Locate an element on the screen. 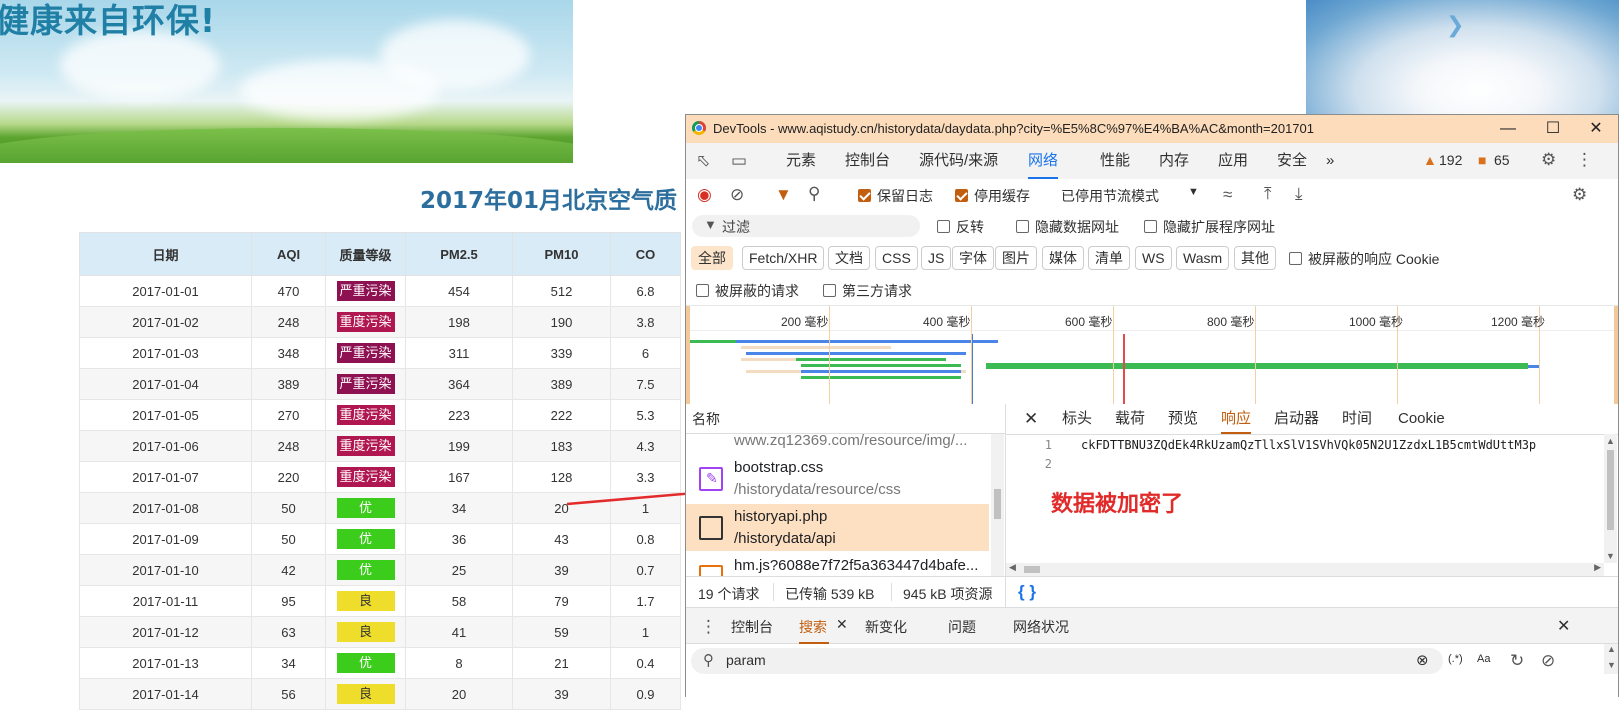  third-party-checkbox is located at coordinates (829, 290).